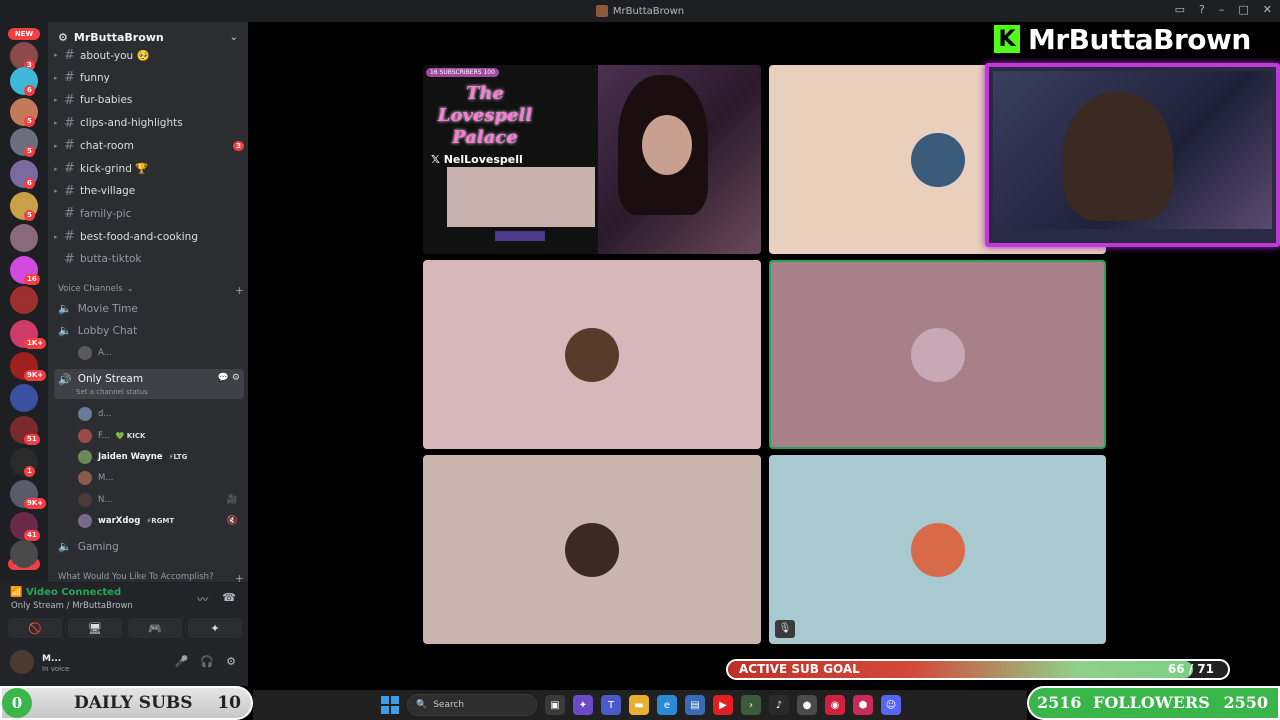 The height and width of the screenshot is (720, 1280). What do you see at coordinates (149, 214) in the screenshot?
I see `channel-family-pic: # family-pic` at bounding box center [149, 214].